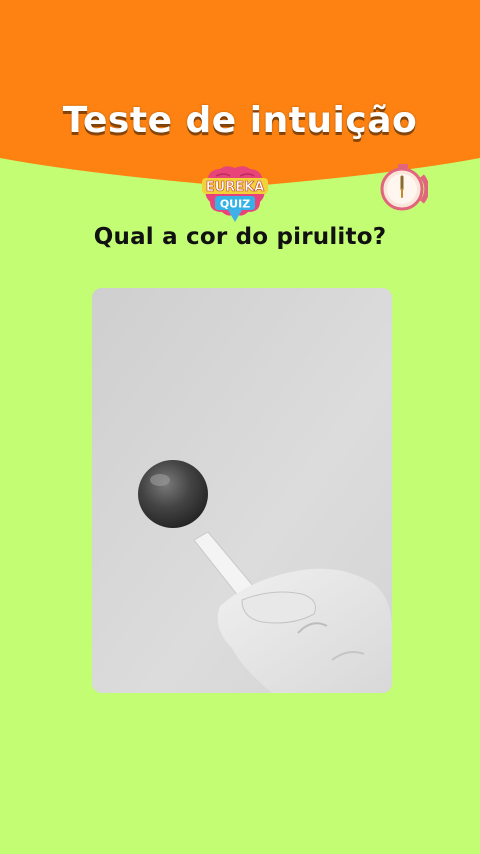  I want to click on brain-logo-icon: EUREKA QUIZ, so click(235, 194).